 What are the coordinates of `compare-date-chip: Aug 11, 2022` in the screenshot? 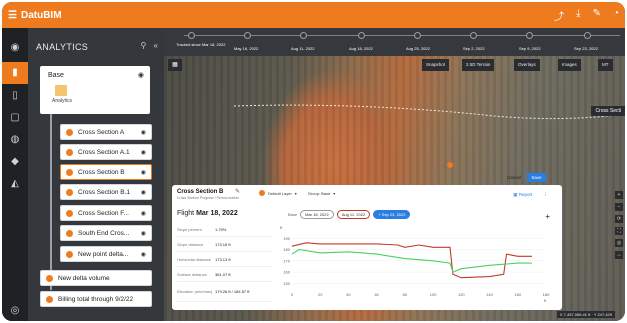 It's located at (353, 214).